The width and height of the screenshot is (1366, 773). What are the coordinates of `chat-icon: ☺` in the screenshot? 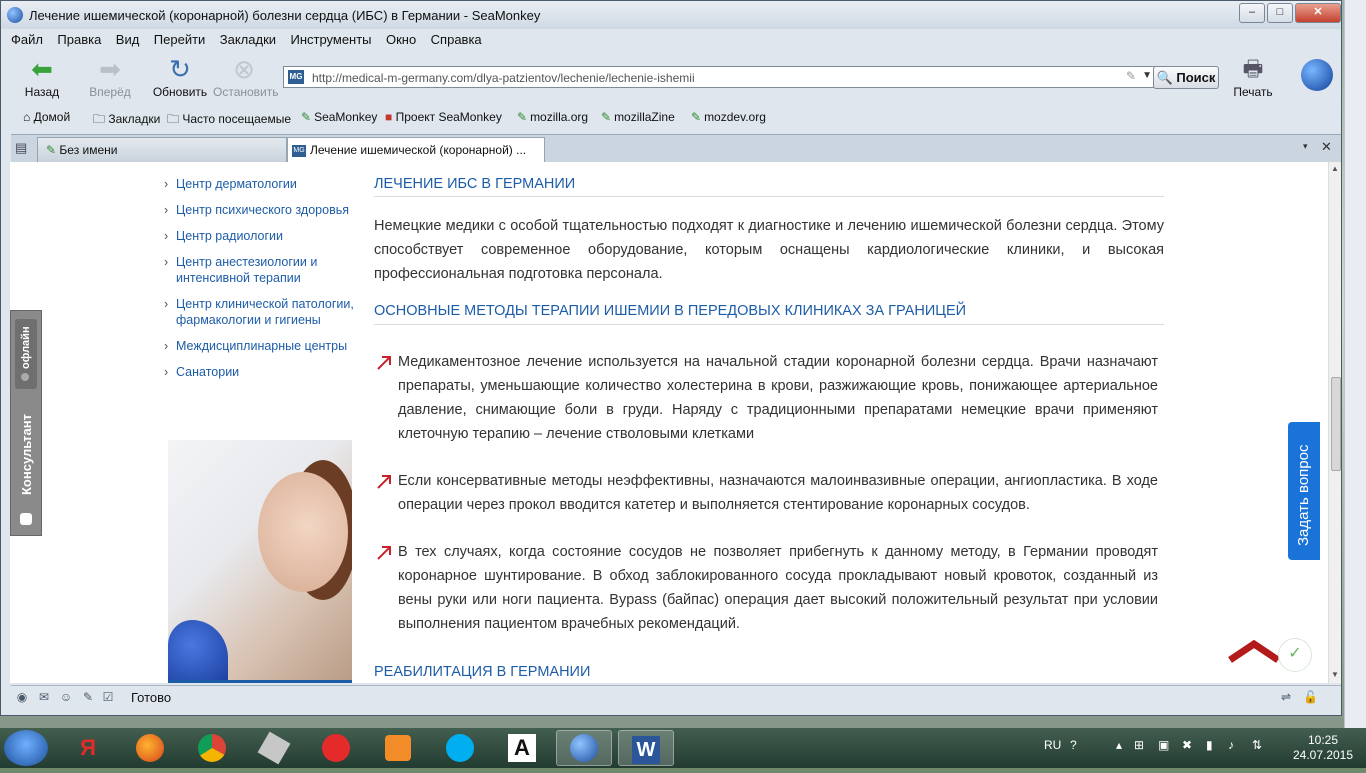 It's located at (66, 697).